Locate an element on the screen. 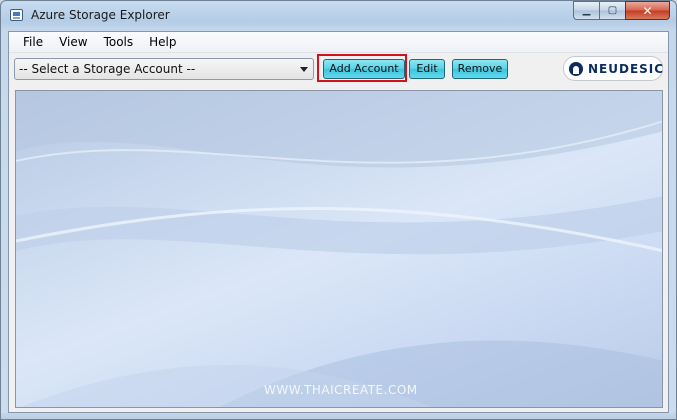  minimize-button: ▁ is located at coordinates (586, 10).